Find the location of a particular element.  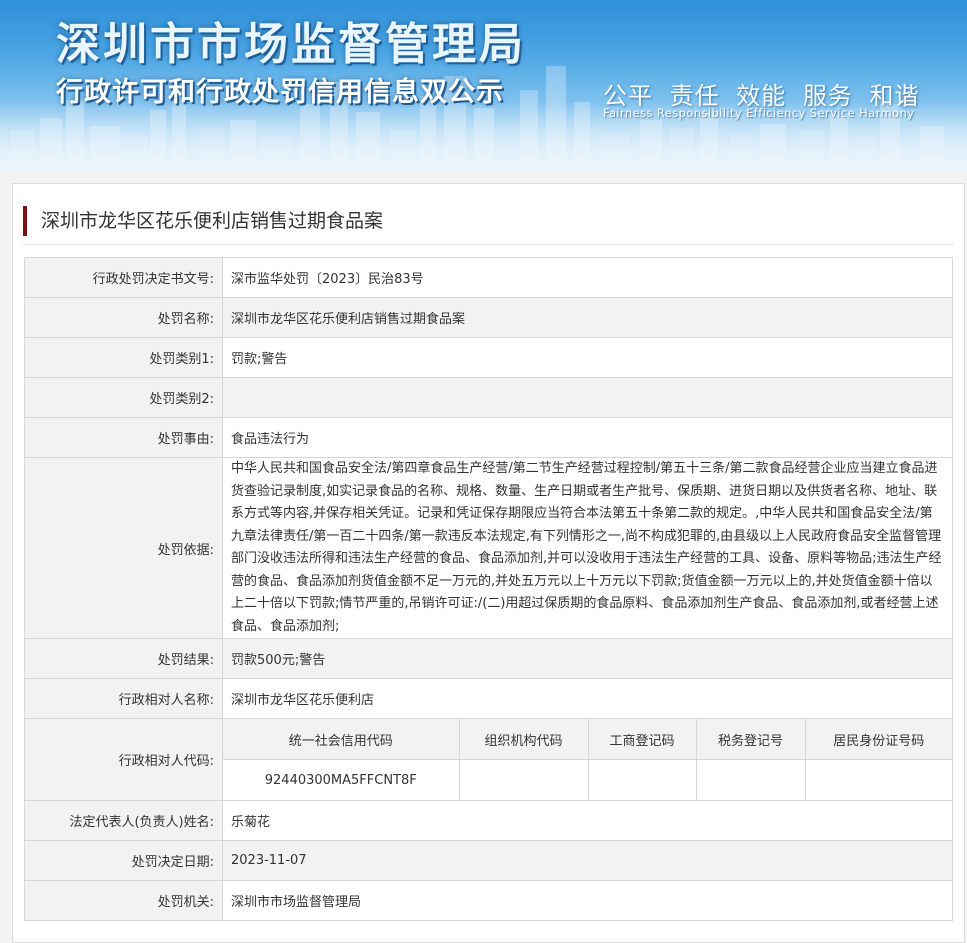

code-value-credit: 92440300MA5FFCNT8F is located at coordinates (341, 779).